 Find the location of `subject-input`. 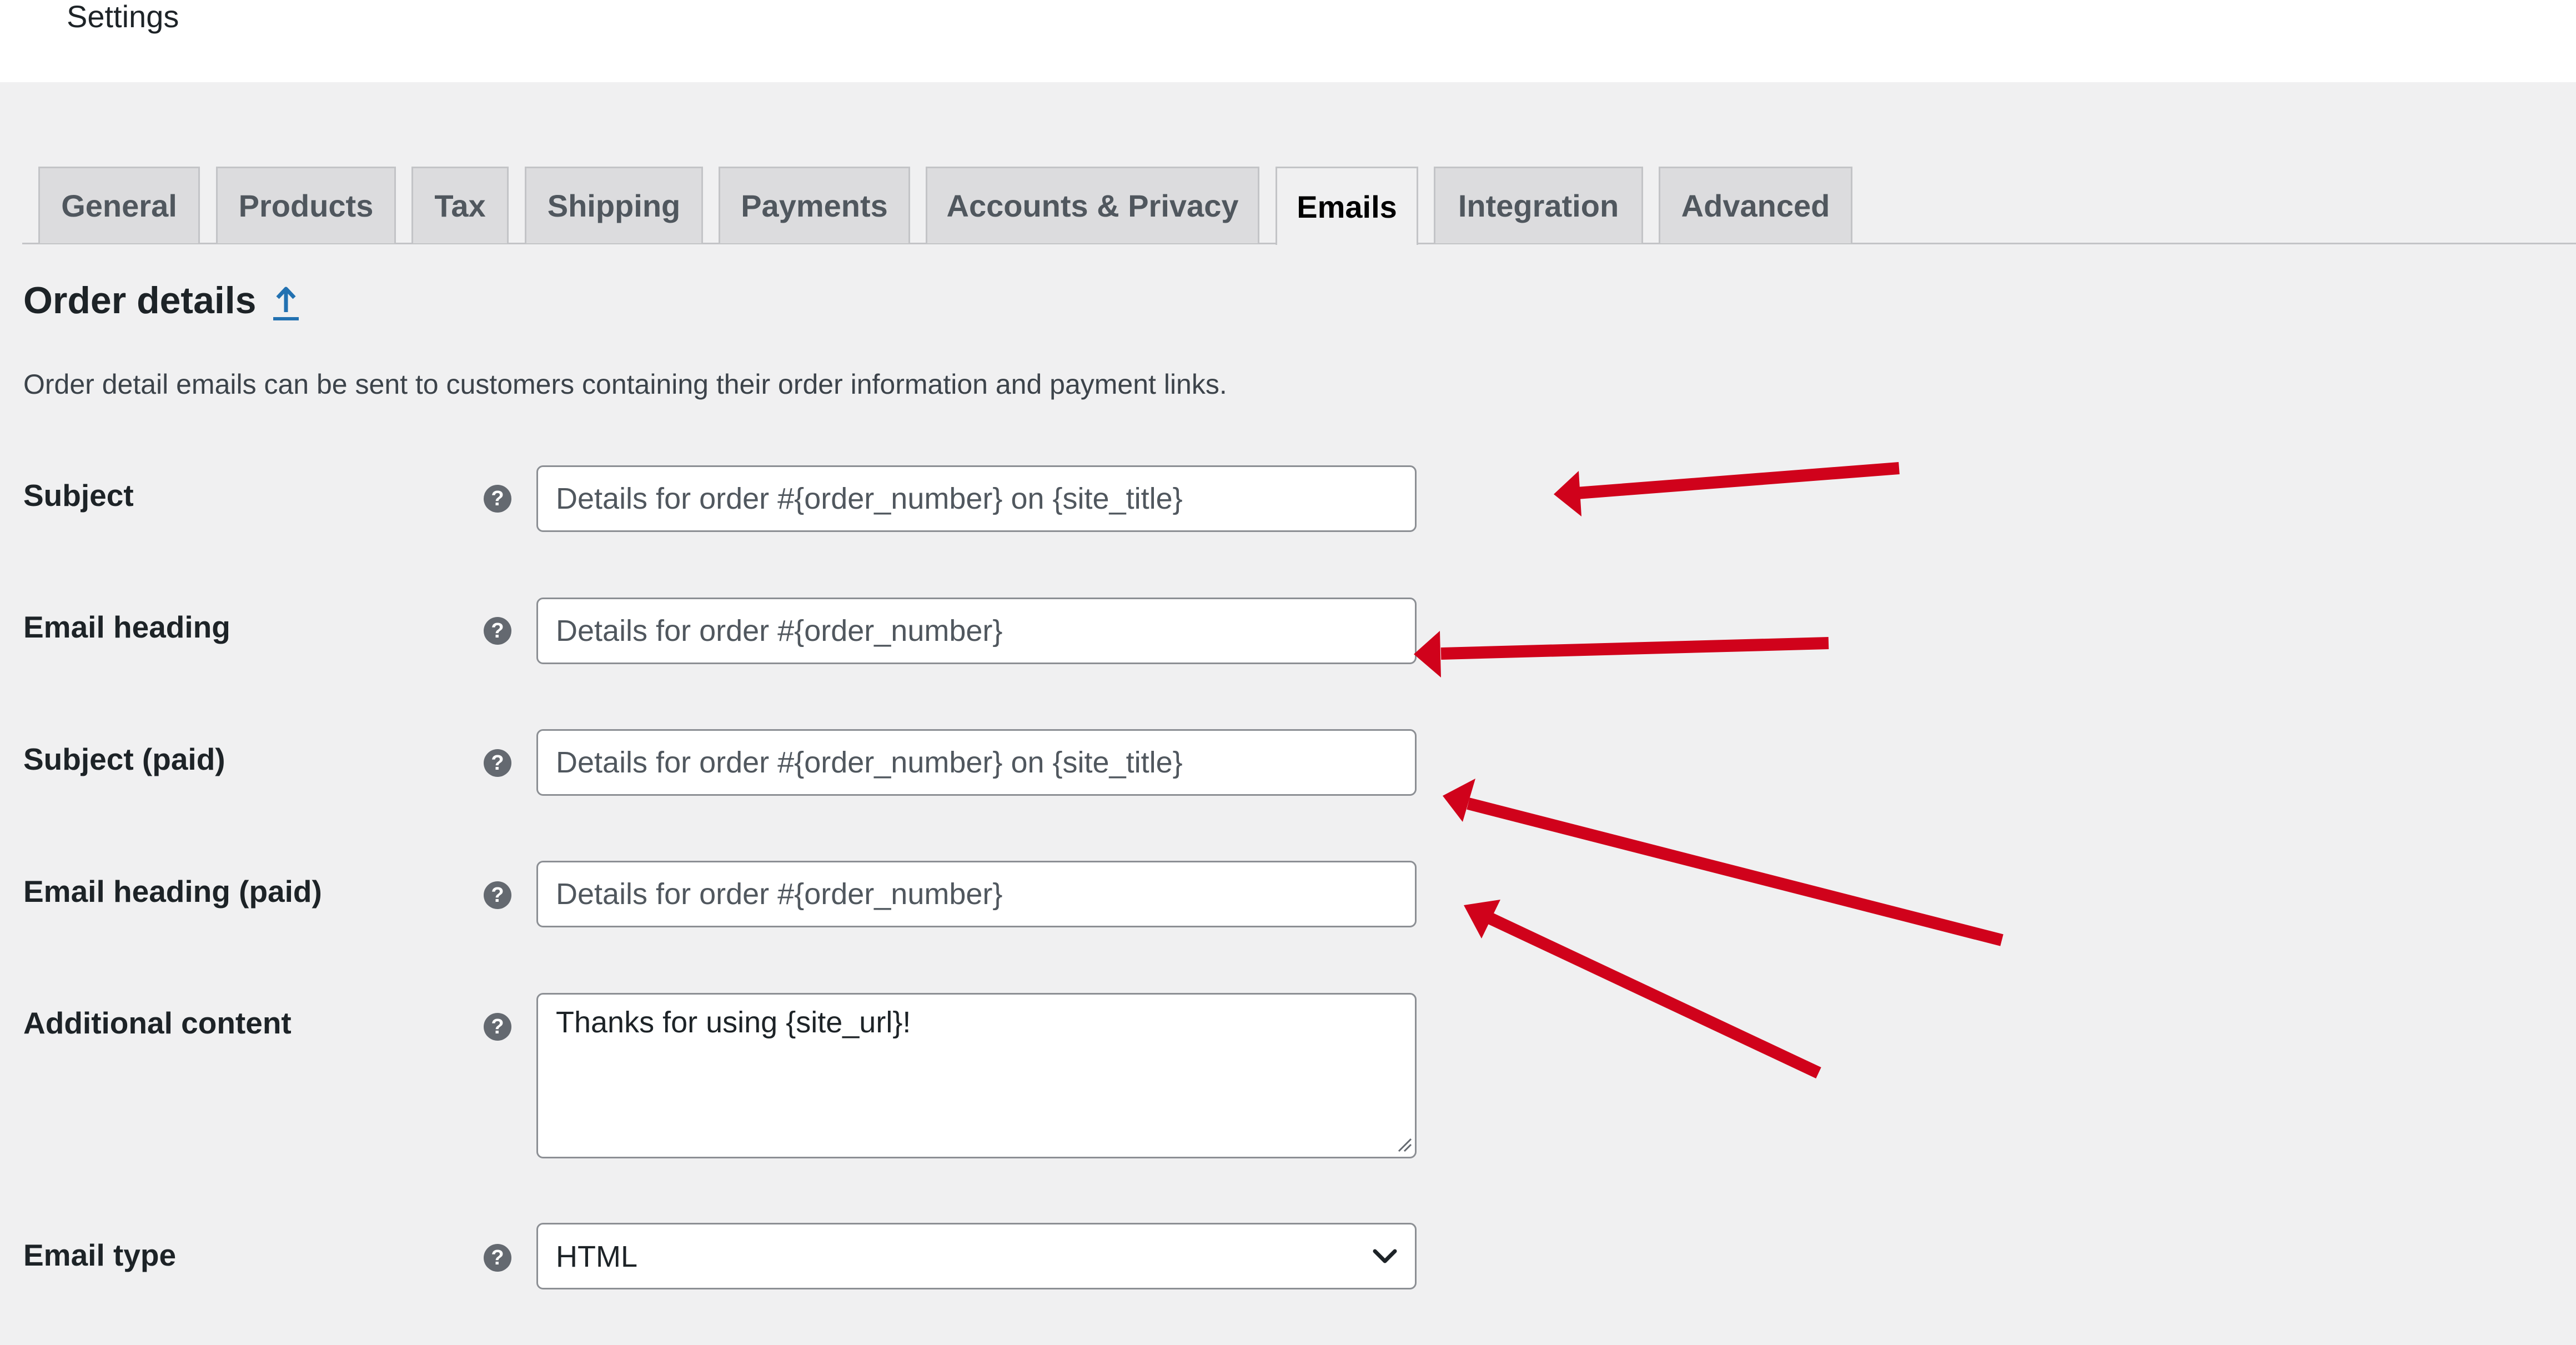

subject-input is located at coordinates (976, 499).